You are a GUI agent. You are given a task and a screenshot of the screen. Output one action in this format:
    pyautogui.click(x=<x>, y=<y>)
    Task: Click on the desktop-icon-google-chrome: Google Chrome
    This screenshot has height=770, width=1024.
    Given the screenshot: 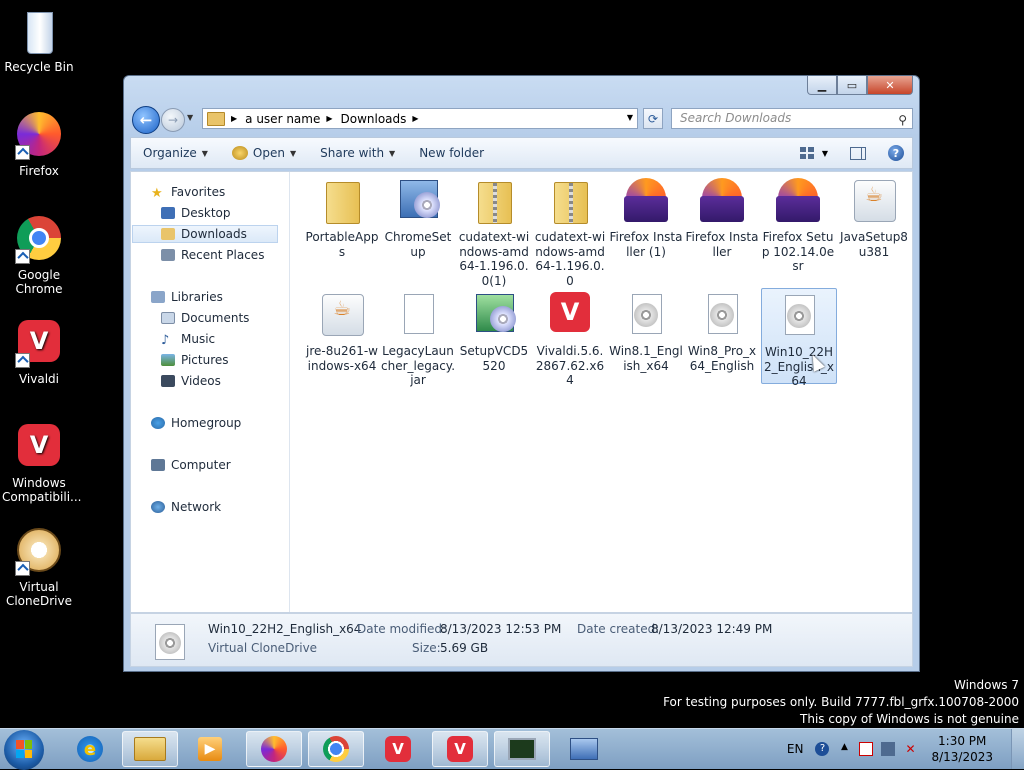 What is the action you would take?
    pyautogui.click(x=39, y=256)
    